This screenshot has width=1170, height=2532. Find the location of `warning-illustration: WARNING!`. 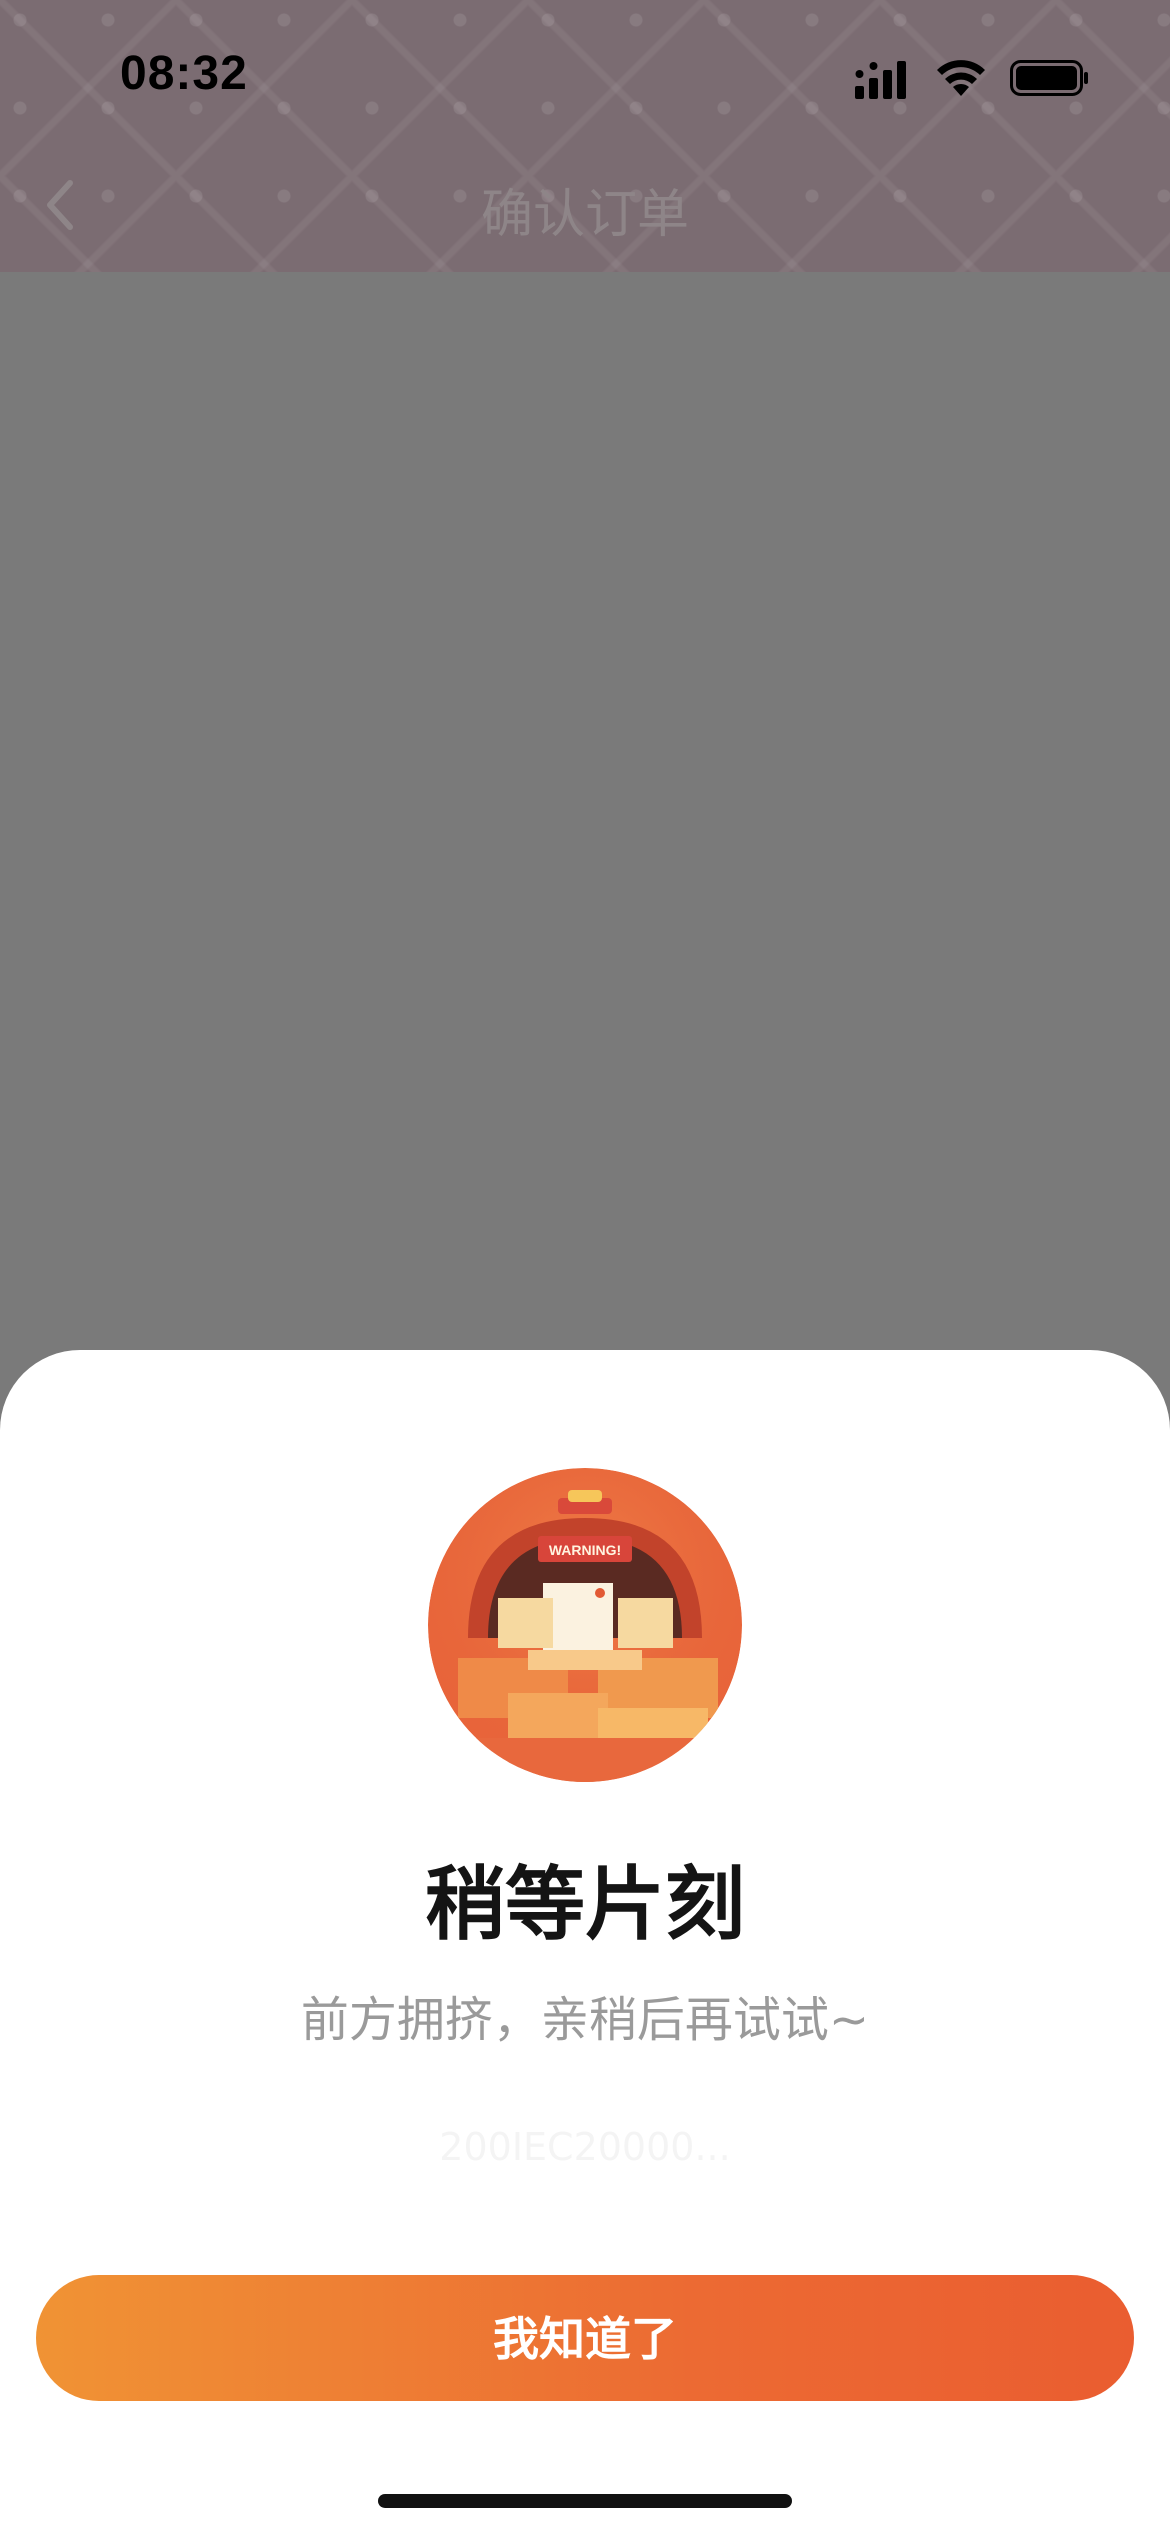

warning-illustration: WARNING! is located at coordinates (585, 1625).